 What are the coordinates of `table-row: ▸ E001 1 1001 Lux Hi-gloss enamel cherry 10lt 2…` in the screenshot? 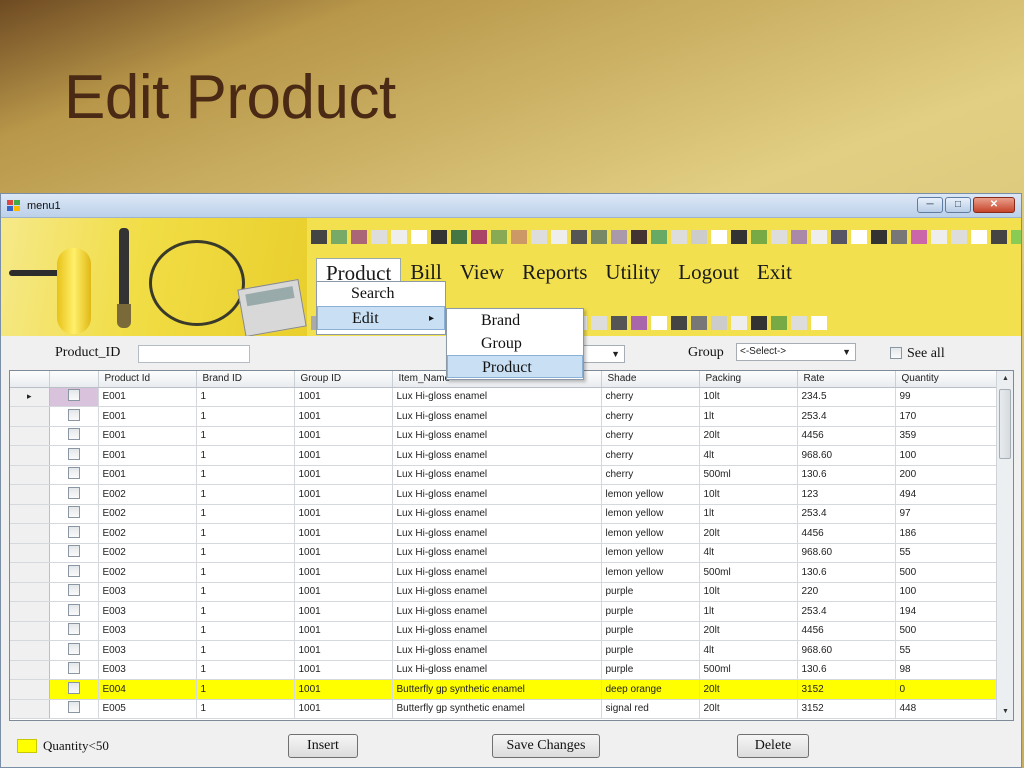 It's located at (504, 397).